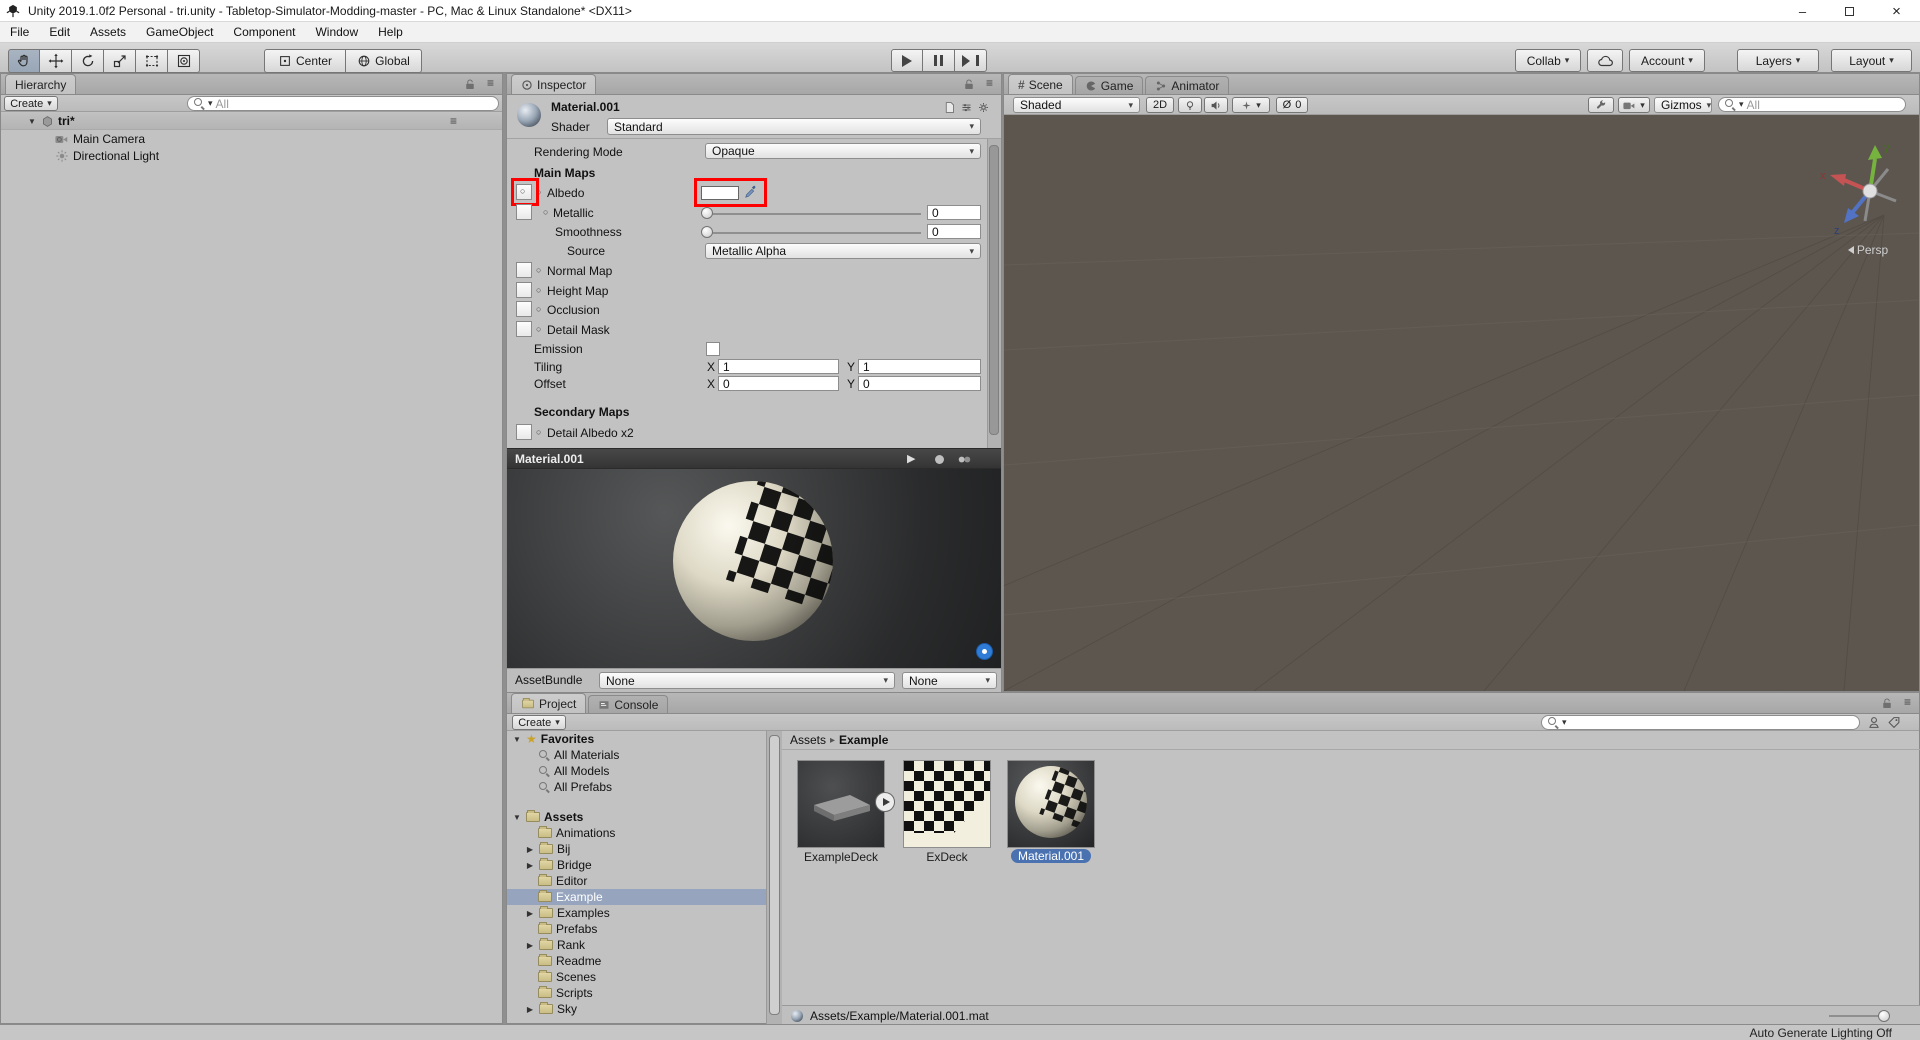 The width and height of the screenshot is (1920, 1040). What do you see at coordinates (1700, 722) in the screenshot?
I see `project-search-input: ▾` at bounding box center [1700, 722].